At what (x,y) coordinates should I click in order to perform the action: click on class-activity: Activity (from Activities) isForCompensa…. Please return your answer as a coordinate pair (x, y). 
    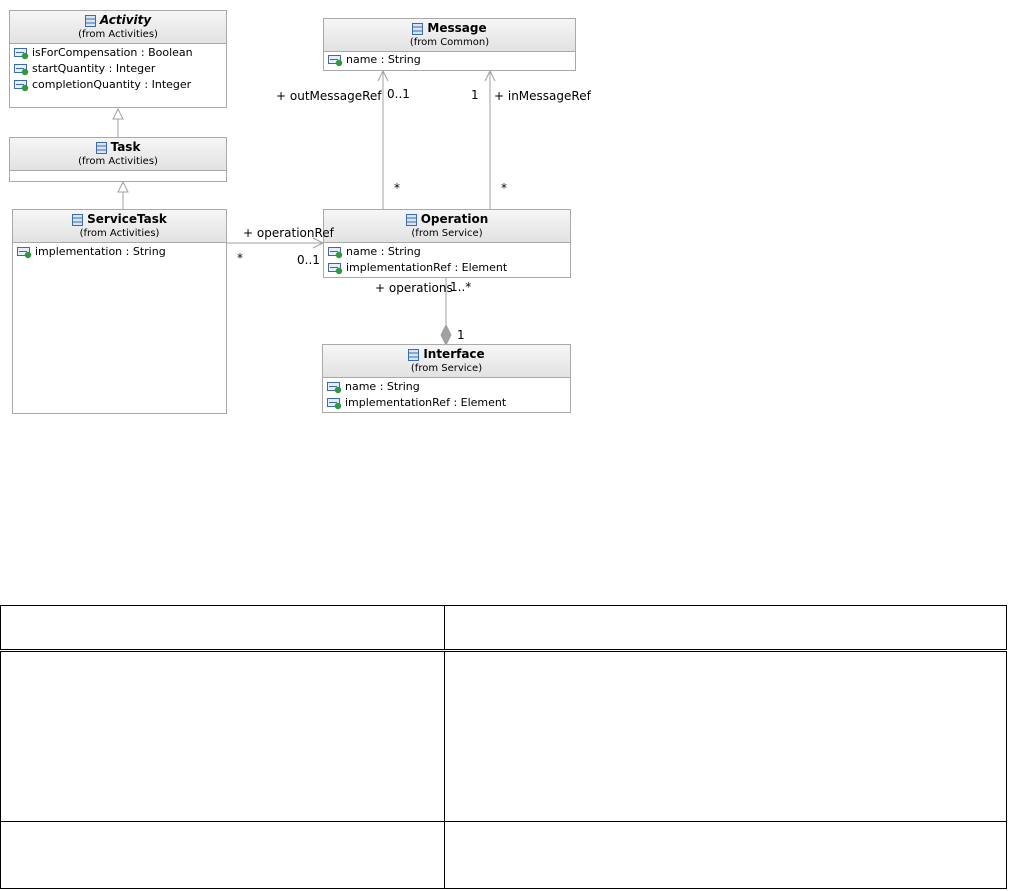
    Looking at the image, I should click on (118, 59).